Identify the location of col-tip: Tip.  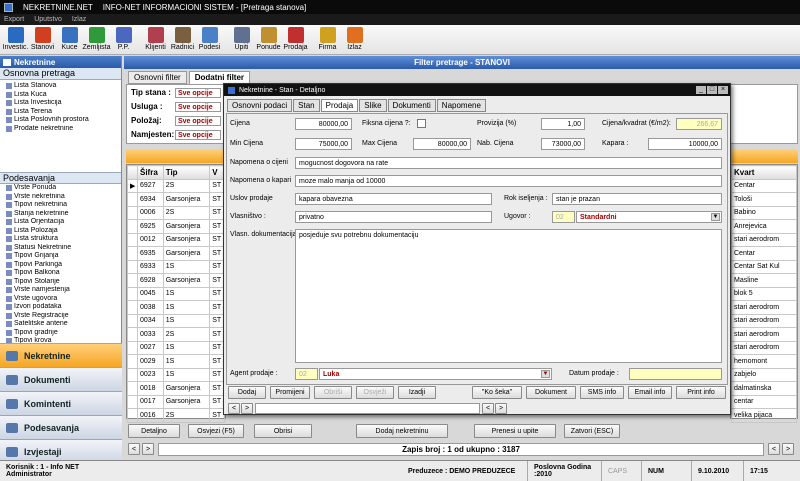
(186, 172).